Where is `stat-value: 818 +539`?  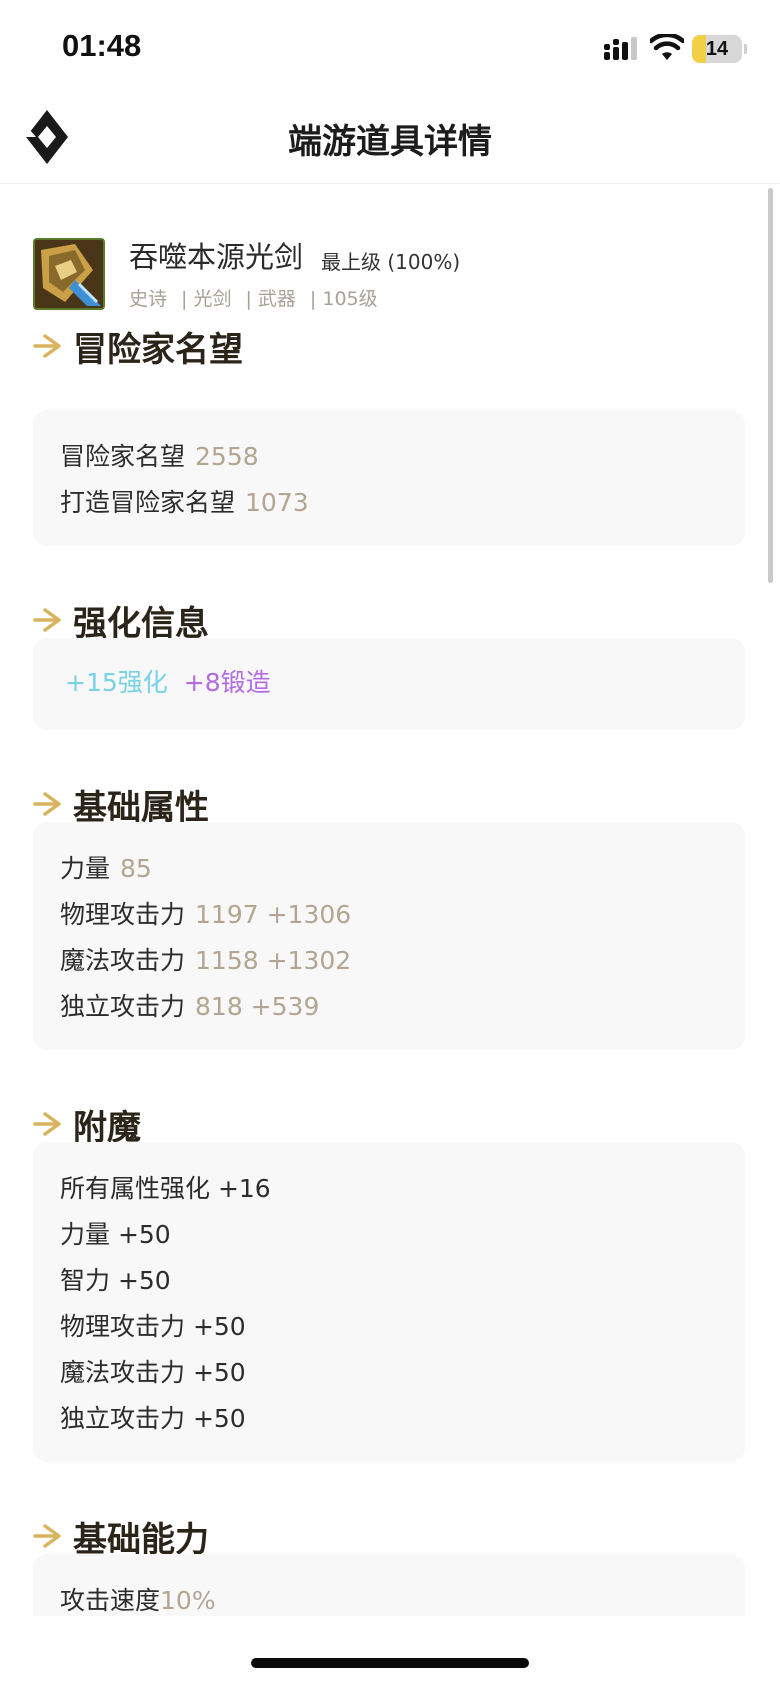
stat-value: 818 +539 is located at coordinates (257, 1006).